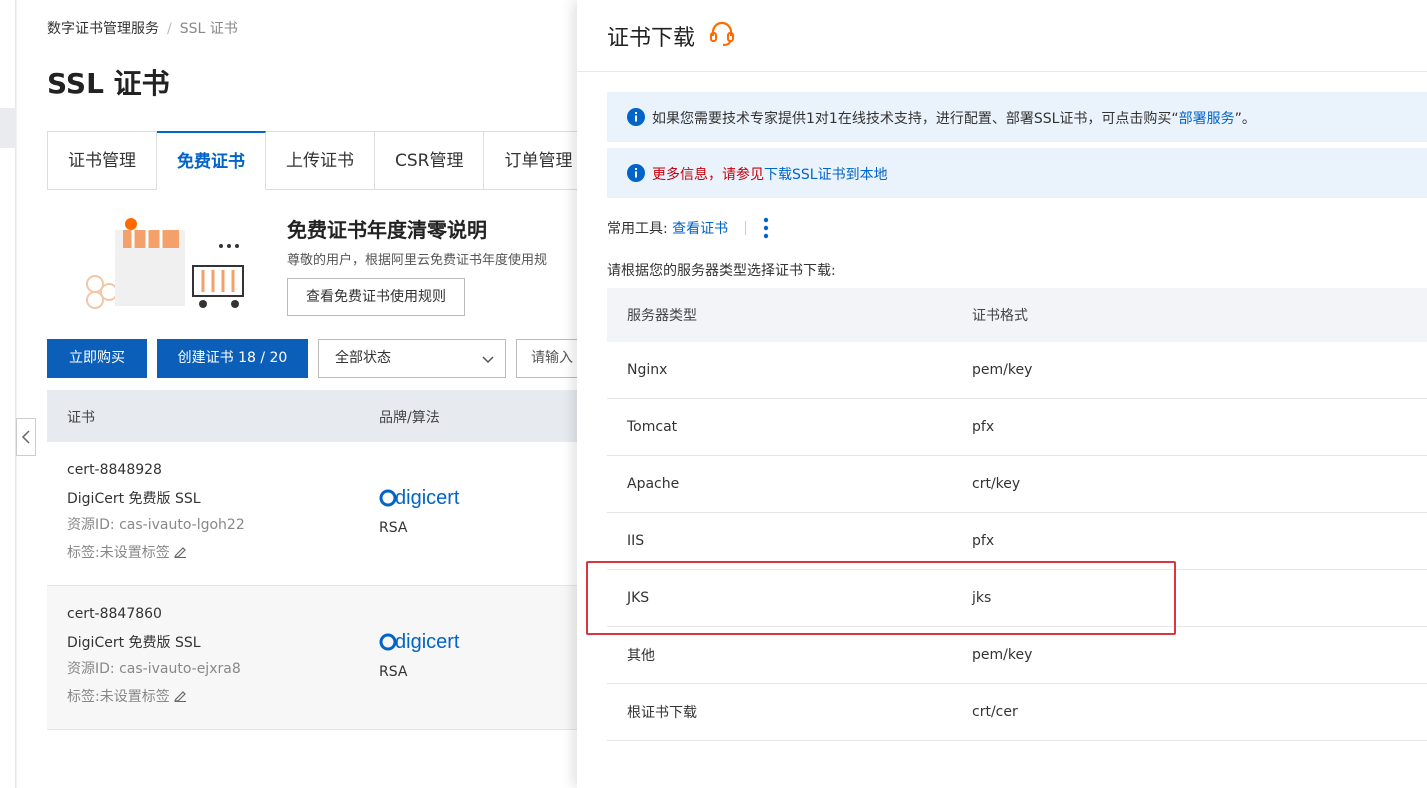 This screenshot has width=1427, height=788. I want to click on tab-upload-cert: 上传证书, so click(320, 160).